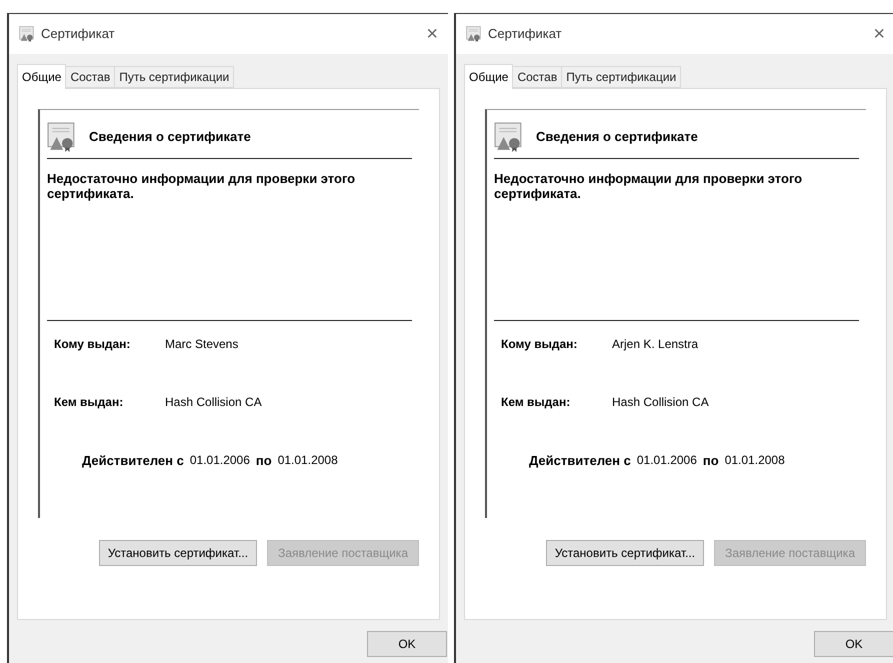 This screenshot has width=893, height=663. I want to click on field-value: Marc Stevens, so click(201, 344).